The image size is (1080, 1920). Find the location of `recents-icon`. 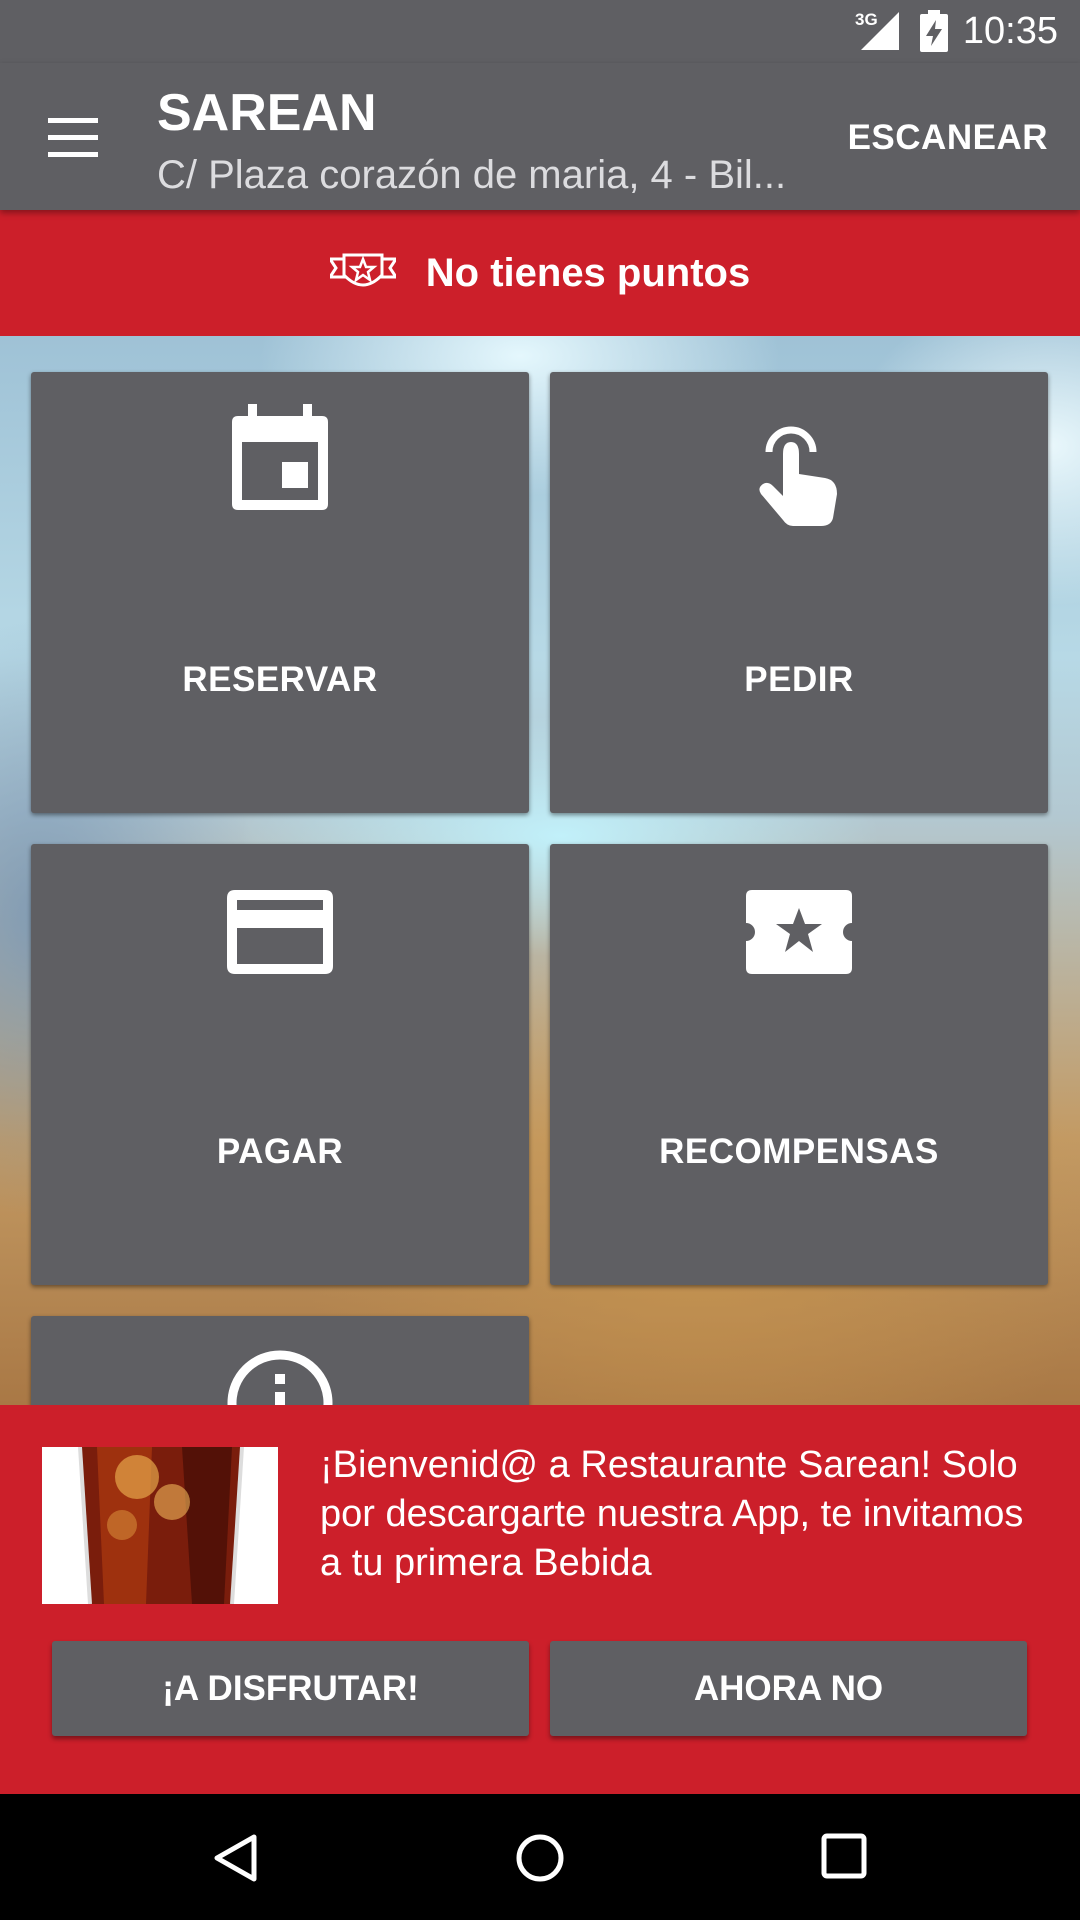

recents-icon is located at coordinates (844, 1856).